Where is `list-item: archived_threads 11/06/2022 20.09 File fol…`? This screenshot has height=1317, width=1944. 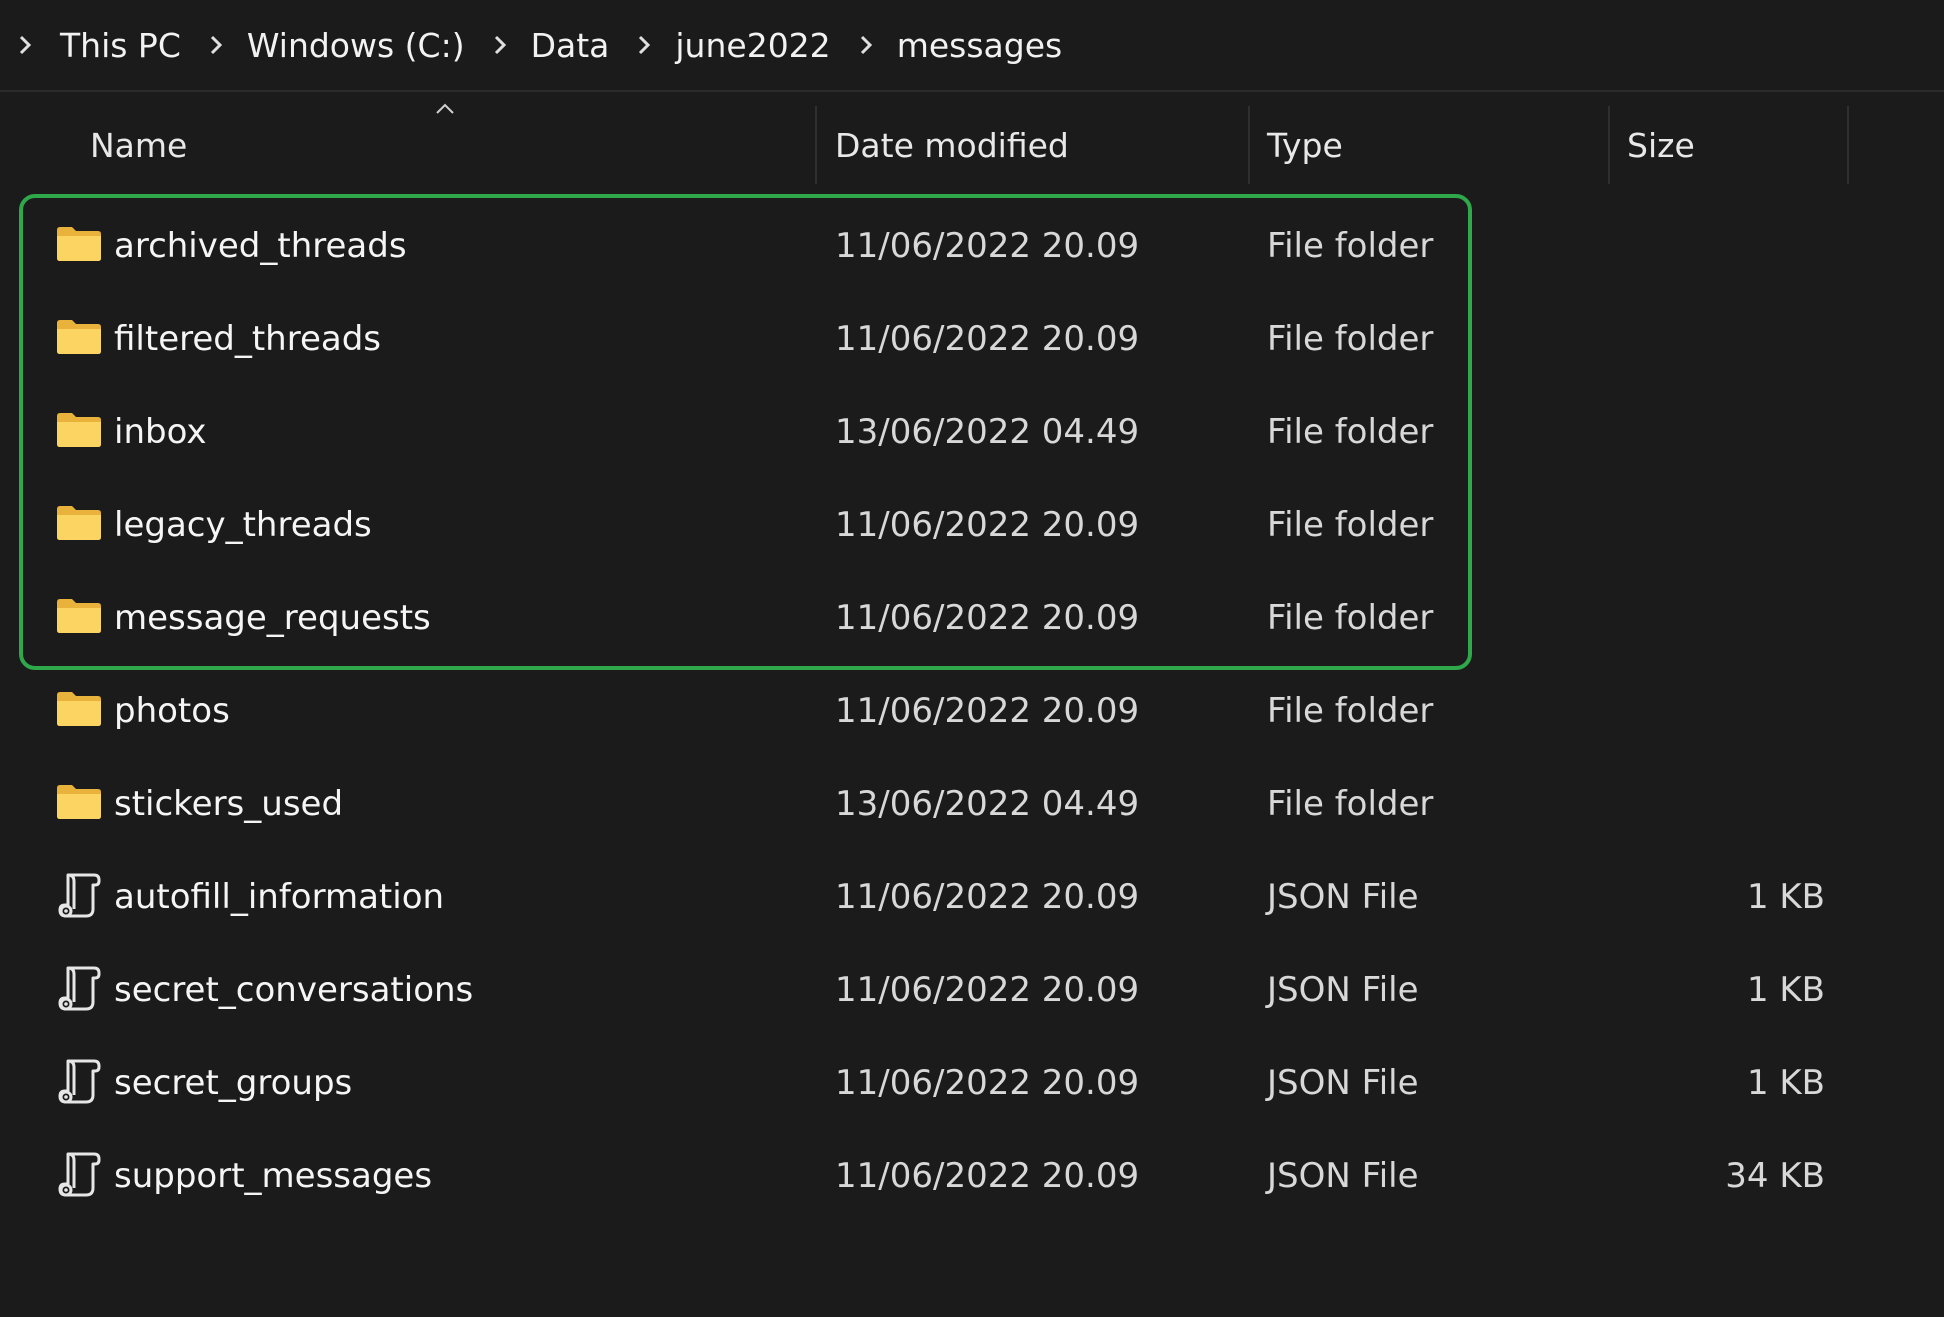 list-item: archived_threads 11/06/2022 20.09 File fol… is located at coordinates (972, 246).